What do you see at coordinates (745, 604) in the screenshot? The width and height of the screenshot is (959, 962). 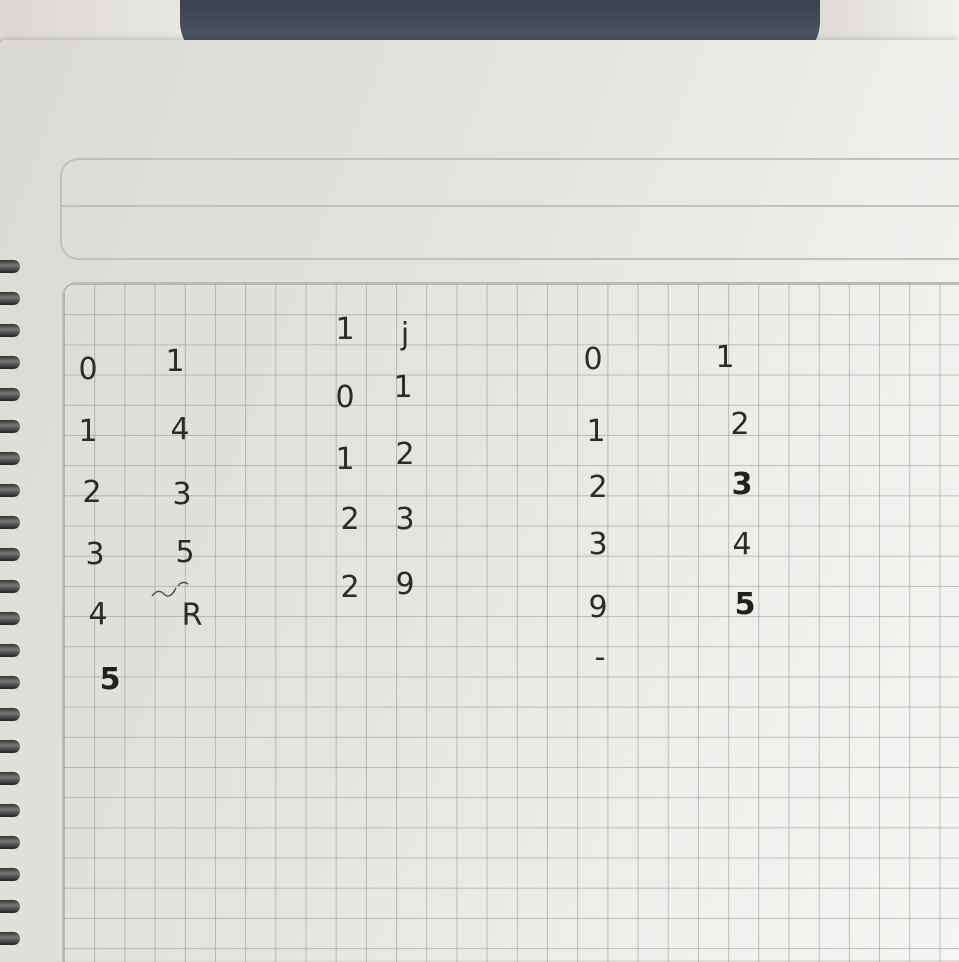 I see `col6-value: 5` at bounding box center [745, 604].